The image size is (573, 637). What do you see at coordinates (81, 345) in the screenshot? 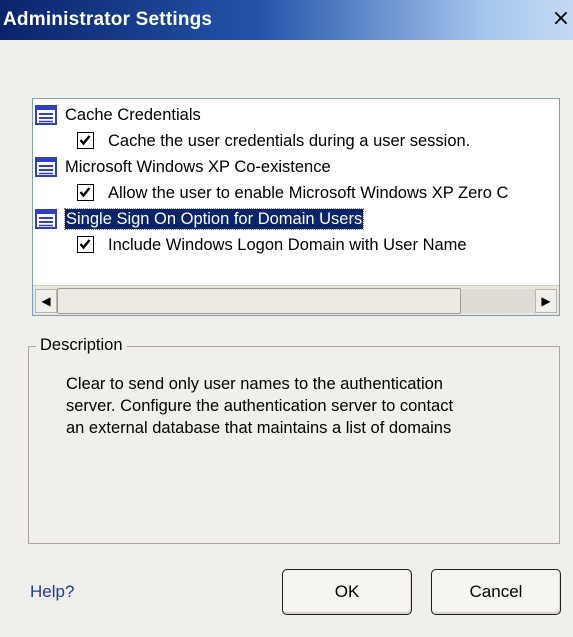
I see `description-legend: Description` at bounding box center [81, 345].